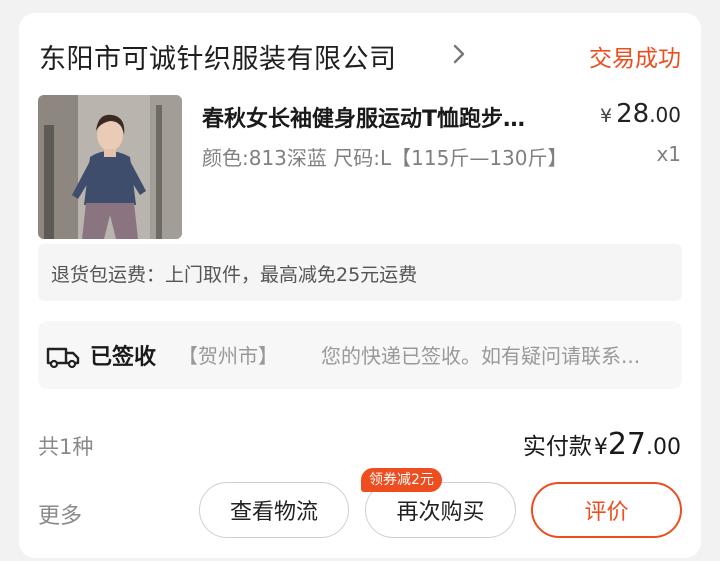 The width and height of the screenshot is (720, 561). Describe the element at coordinates (385, 158) in the screenshot. I see `product-spec: 颜色:813深蓝 尺码:L【115斤—130斤】` at that location.